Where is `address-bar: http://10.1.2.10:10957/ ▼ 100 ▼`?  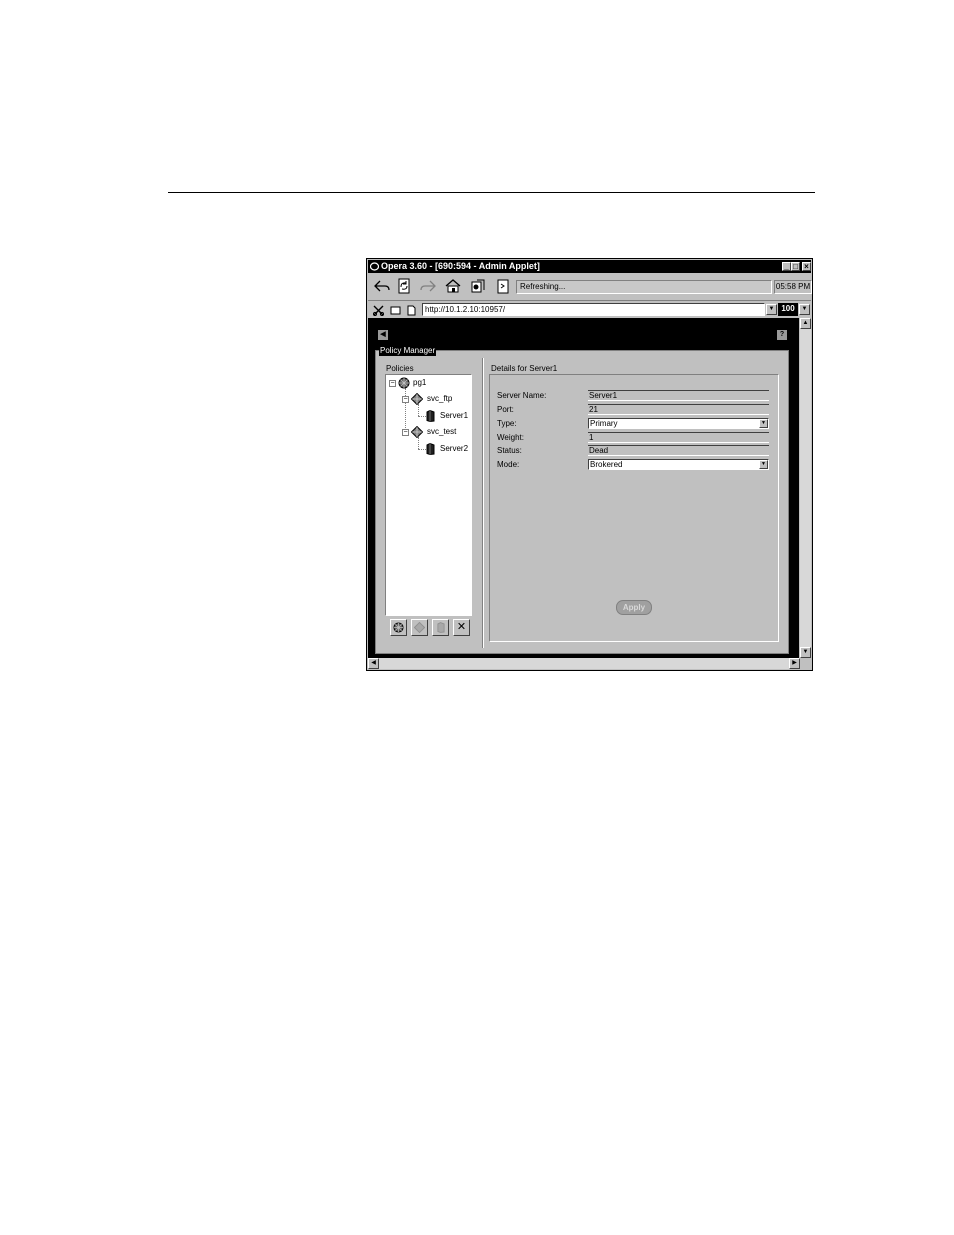
address-bar: http://10.1.2.10:10957/ ▼ 100 ▼ is located at coordinates (589, 309).